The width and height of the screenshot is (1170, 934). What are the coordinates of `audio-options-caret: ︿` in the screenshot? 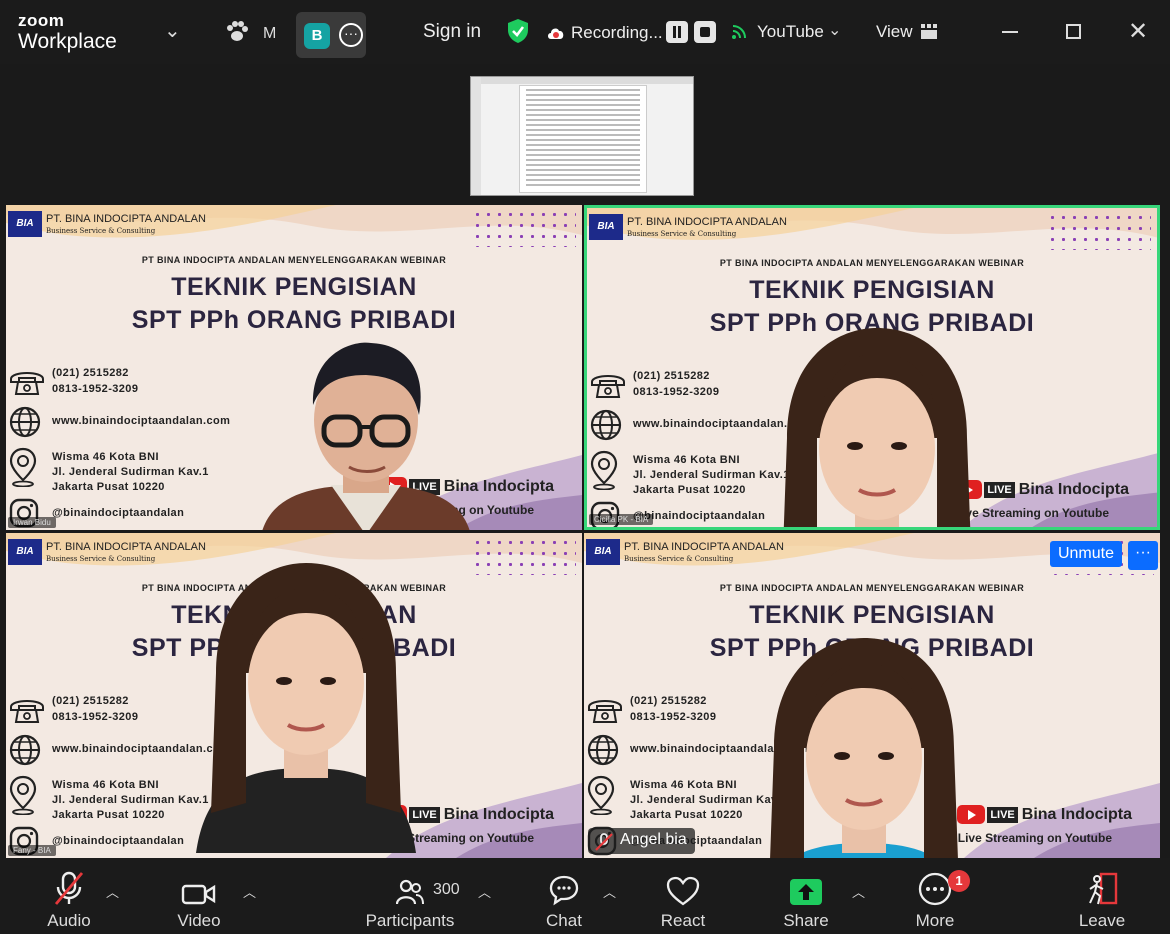 It's located at (112, 891).